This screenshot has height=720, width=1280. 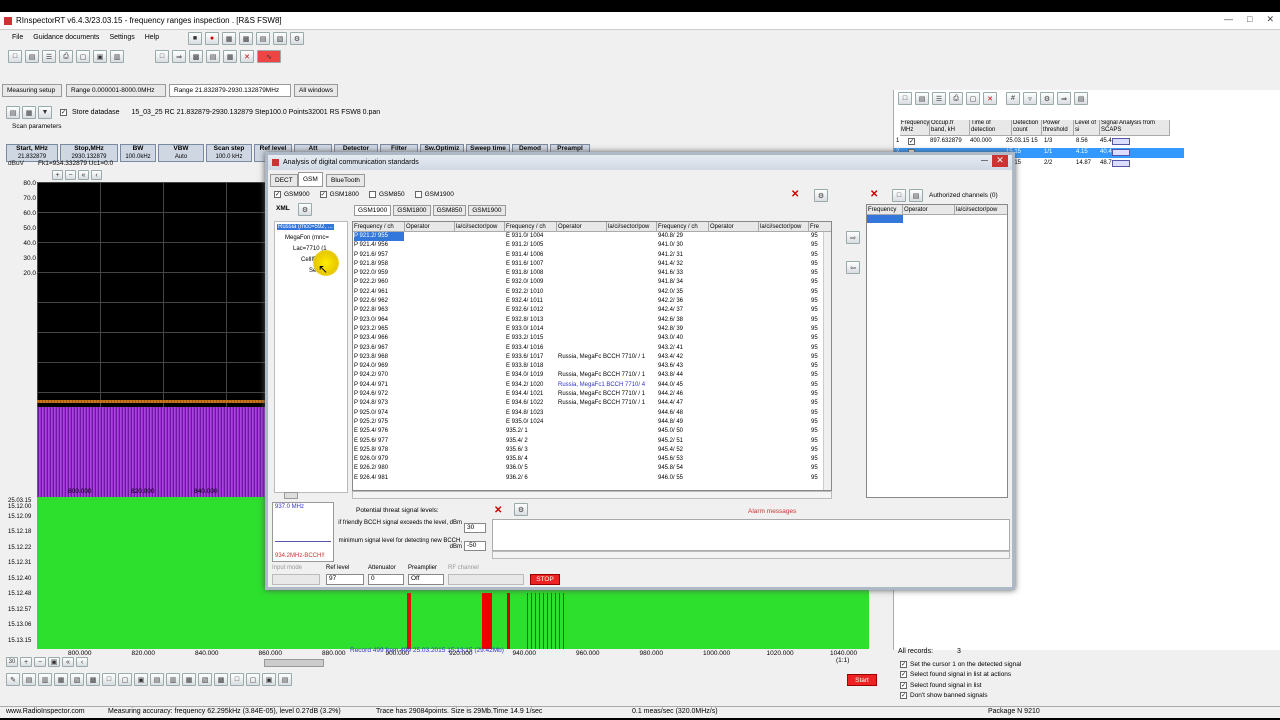 I want to click on delete-icon: ✕, so click(x=247, y=56).